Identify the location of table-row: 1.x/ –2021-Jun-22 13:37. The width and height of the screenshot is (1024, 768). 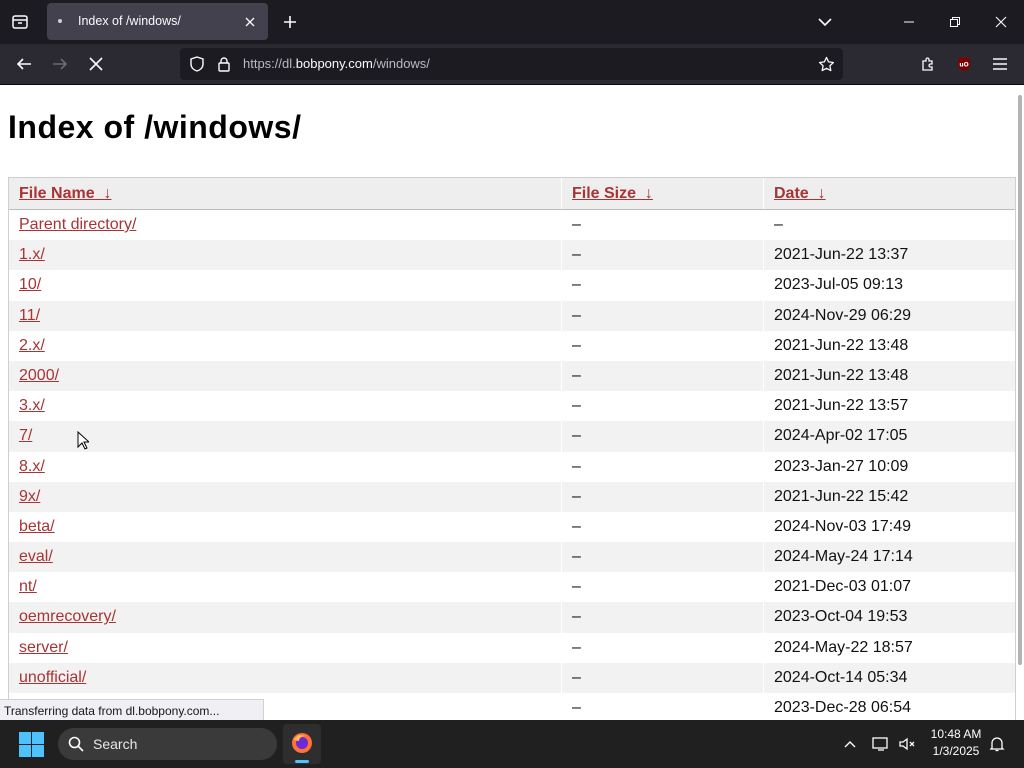
(512, 255).